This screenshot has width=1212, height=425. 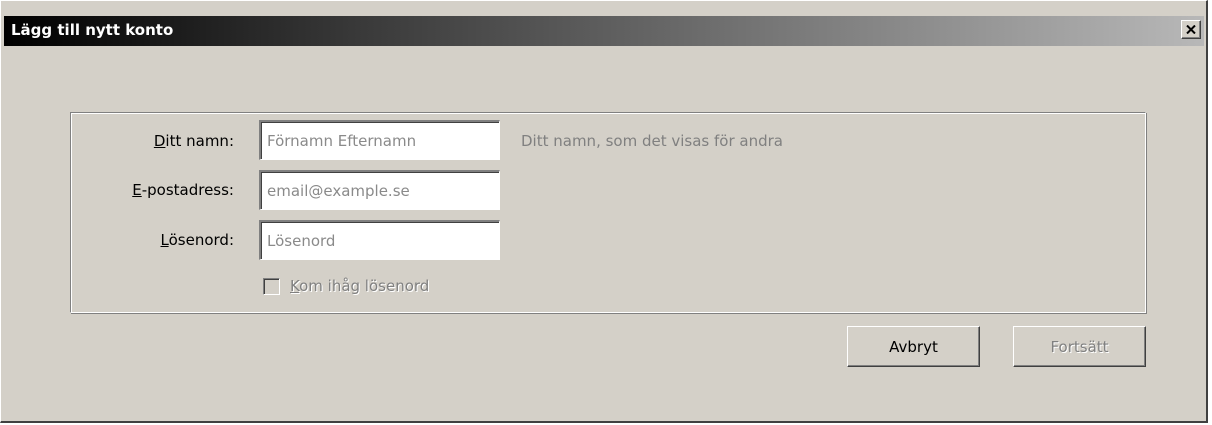 I want to click on name-input, so click(x=379, y=140).